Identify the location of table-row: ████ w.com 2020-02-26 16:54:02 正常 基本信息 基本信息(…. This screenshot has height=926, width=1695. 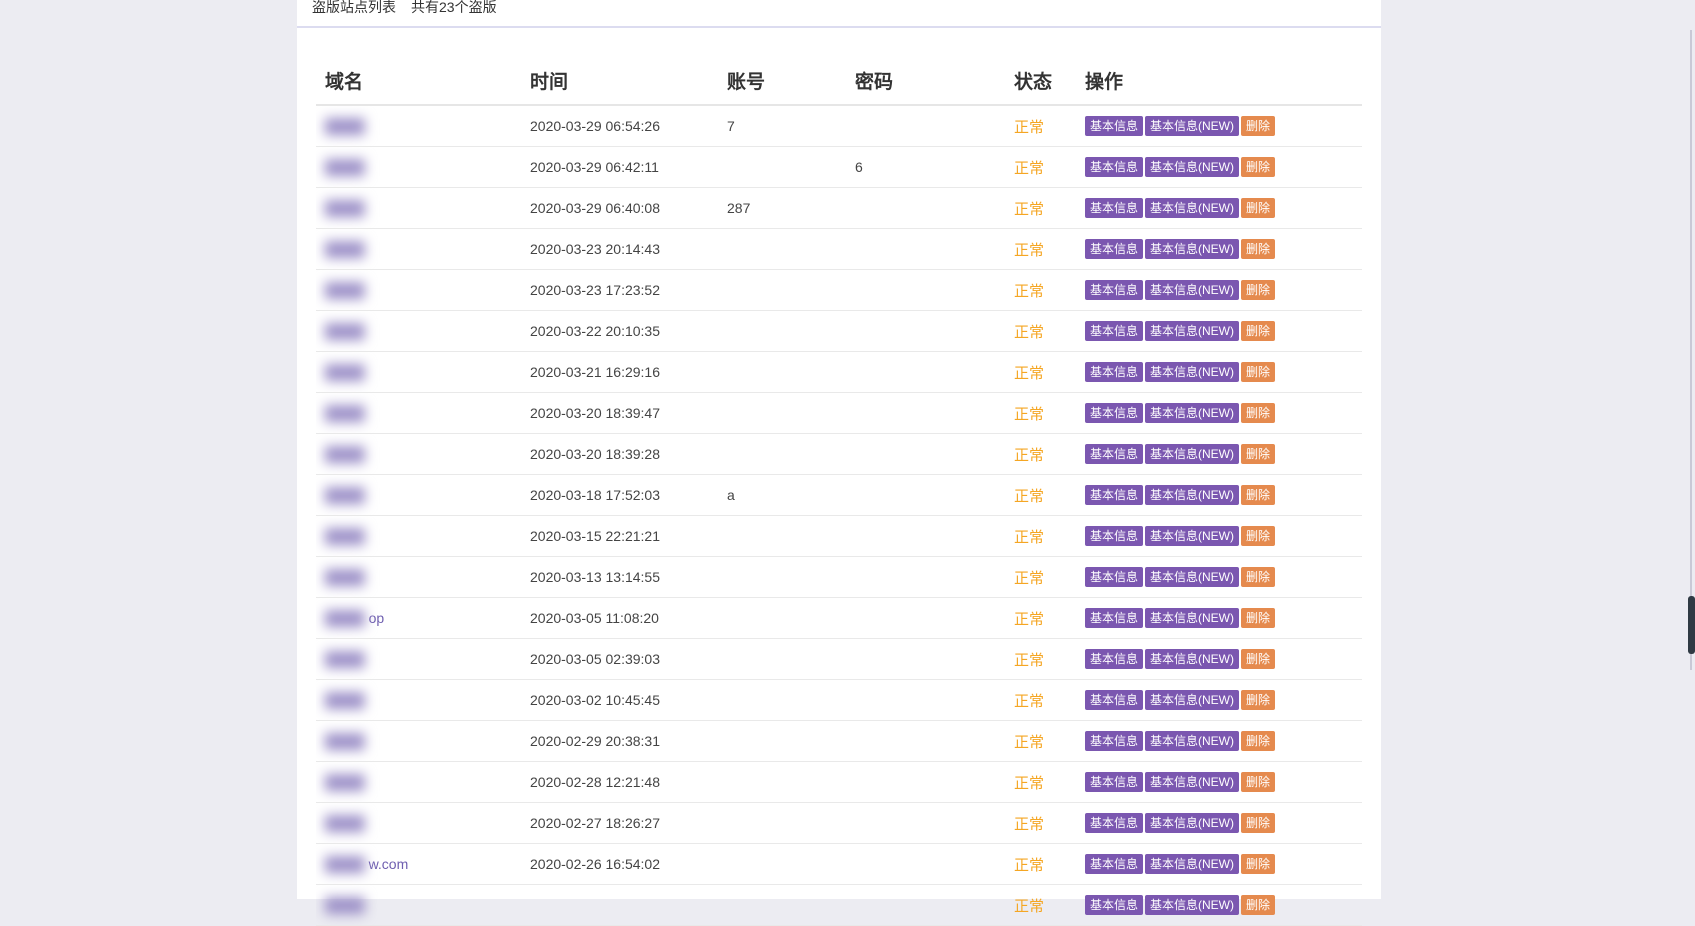
(839, 864).